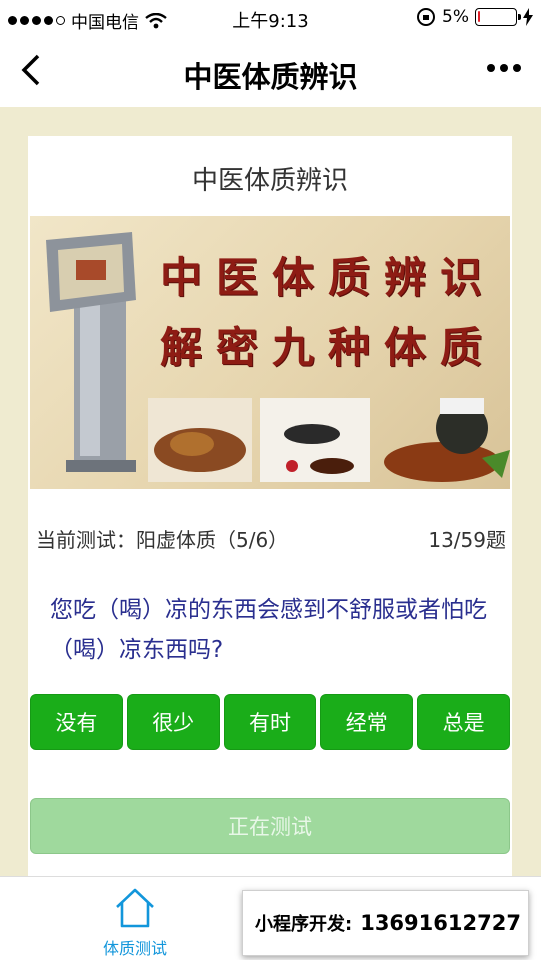 The image size is (541, 960). I want to click on option-button-often: 经常, so click(367, 722).